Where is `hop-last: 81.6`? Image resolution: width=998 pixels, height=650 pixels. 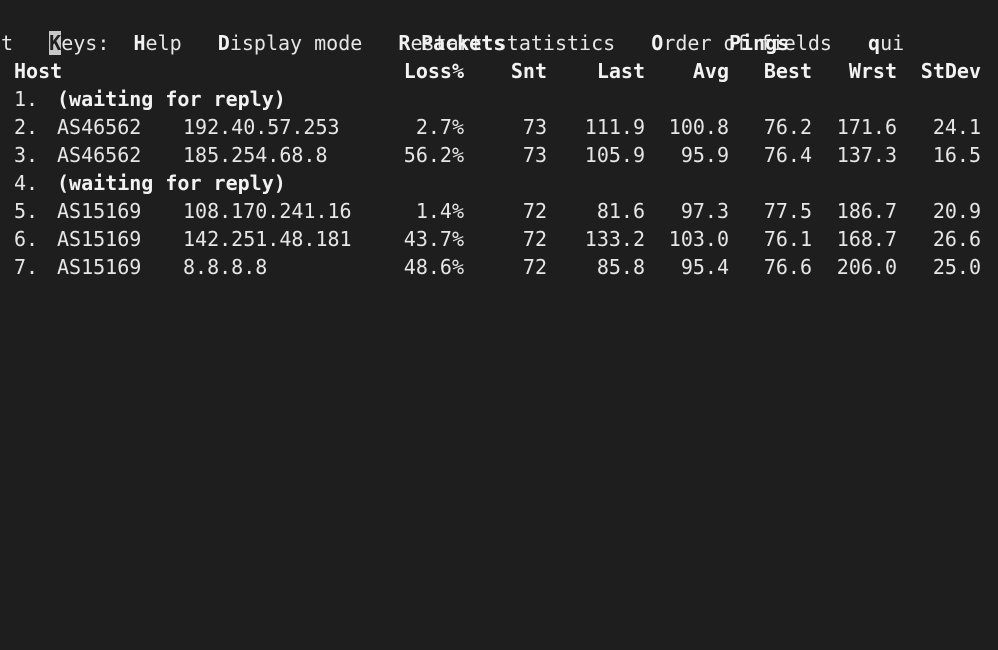
hop-last: 81.6 is located at coordinates (620, 211).